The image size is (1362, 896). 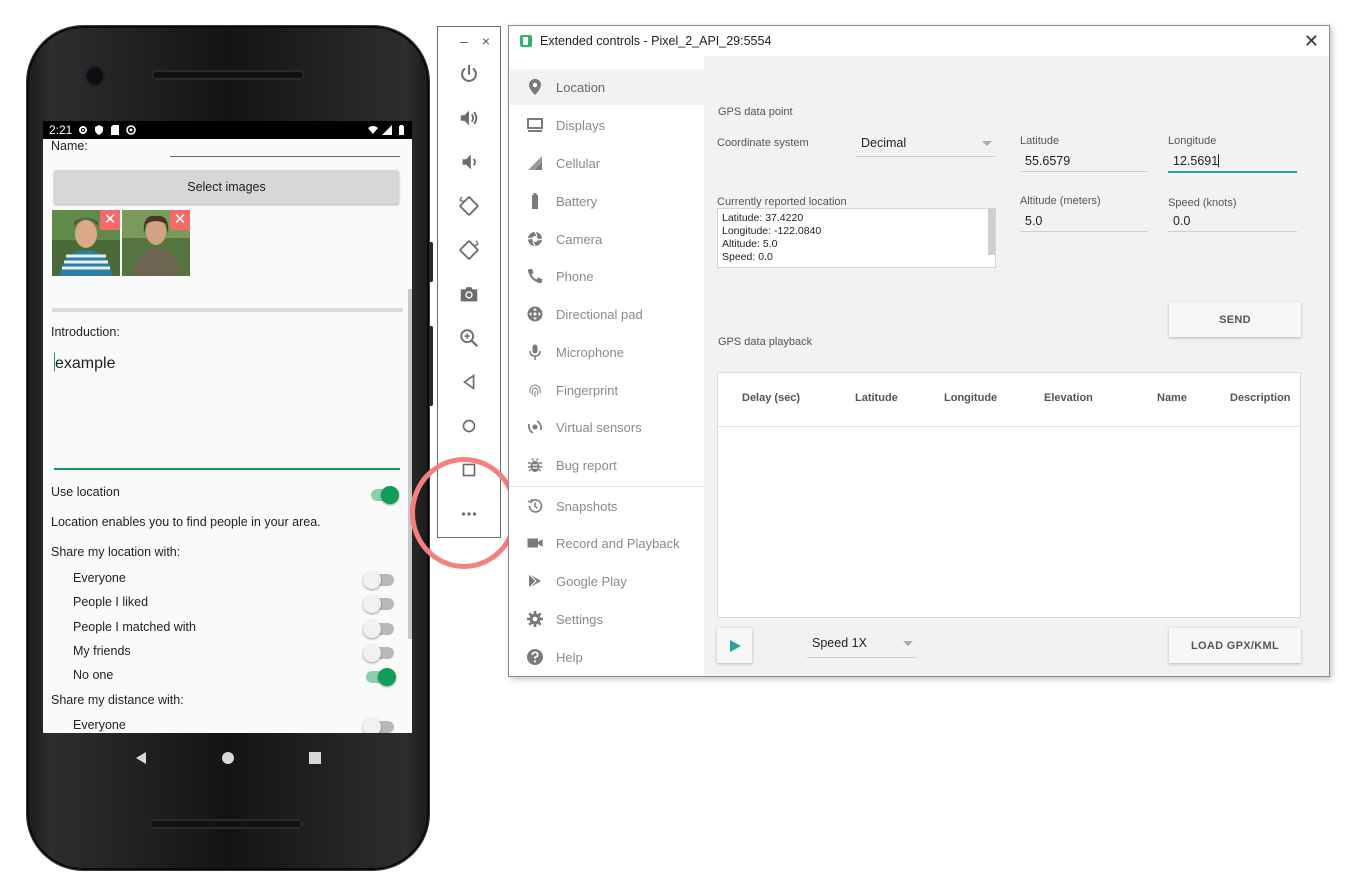 What do you see at coordinates (606, 427) in the screenshot?
I see `sidebar-item-virtual-sensors: Virtual sensors` at bounding box center [606, 427].